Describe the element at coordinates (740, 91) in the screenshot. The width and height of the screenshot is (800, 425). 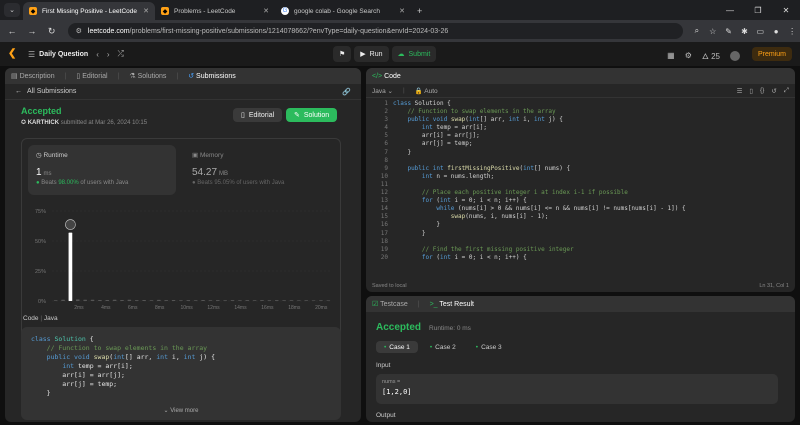
I see `notes-icon: ☰` at that location.